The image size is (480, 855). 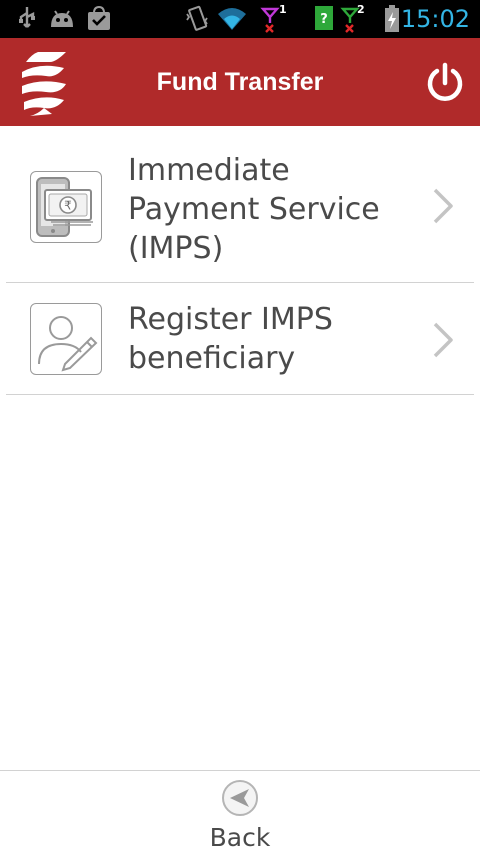 I want to click on menu-item-label: Register IMPS beneficiary, so click(x=230, y=339).